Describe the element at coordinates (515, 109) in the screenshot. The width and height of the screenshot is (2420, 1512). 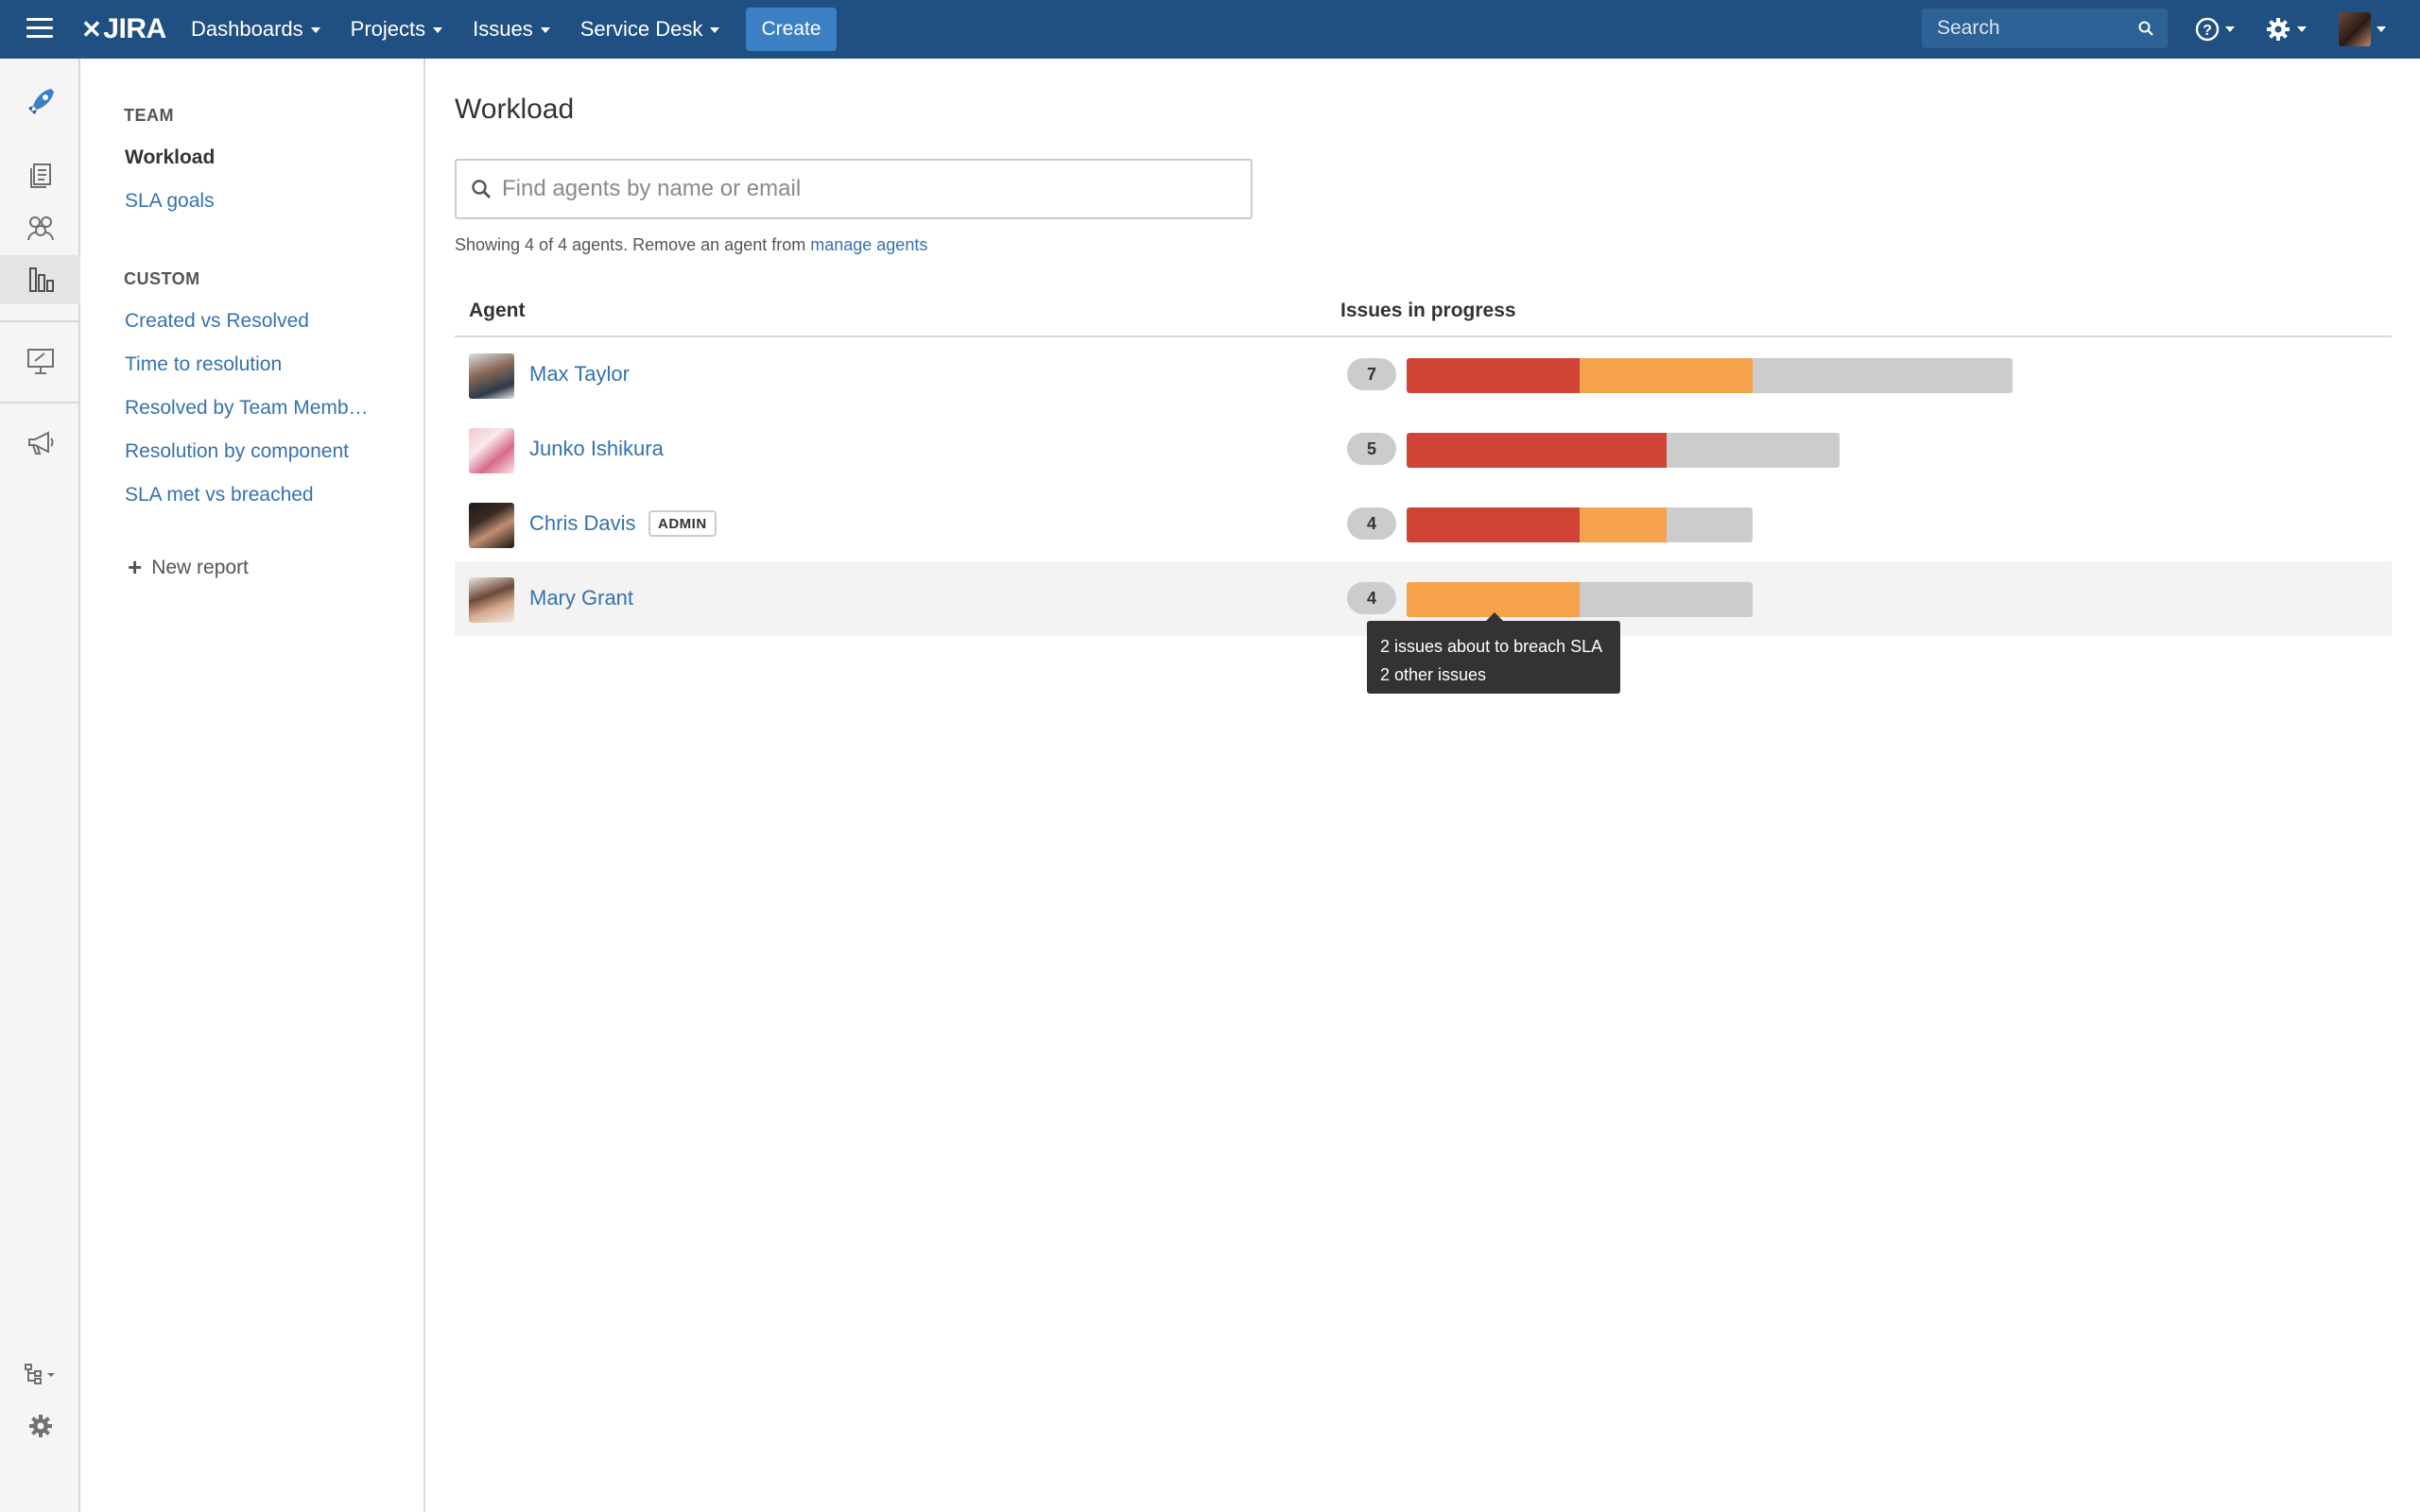
I see `page-title: Workload` at that location.